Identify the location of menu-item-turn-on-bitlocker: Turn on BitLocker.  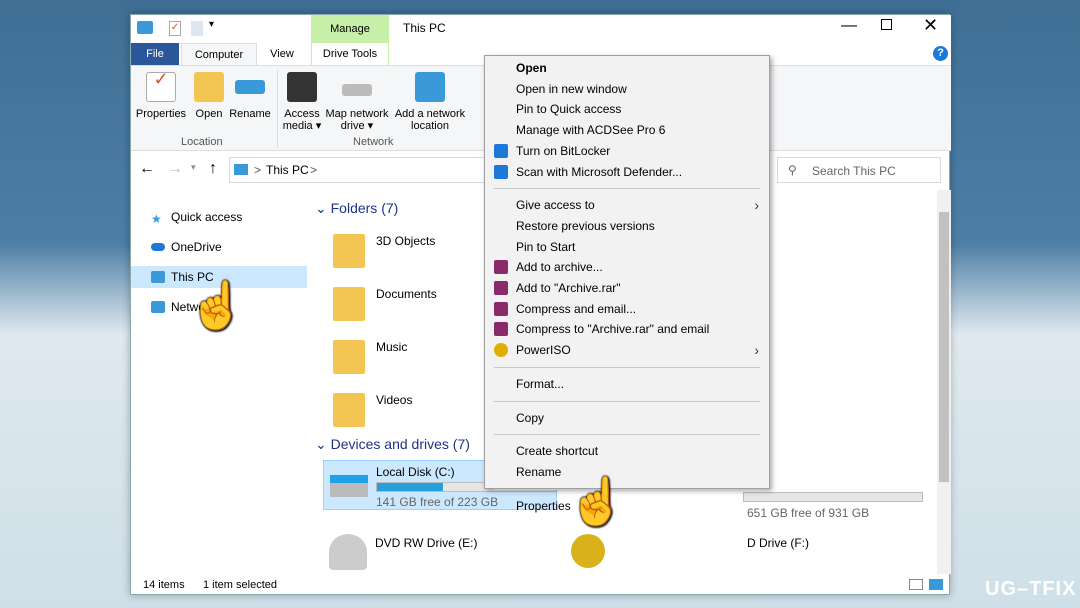
(627, 151).